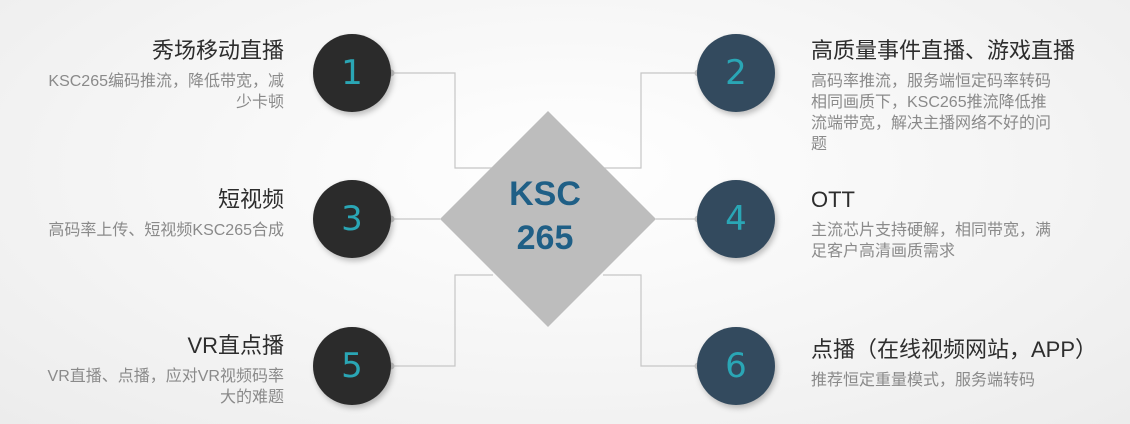 This screenshot has height=424, width=1130. What do you see at coordinates (954, 349) in the screenshot?
I see `item-6-title: 点播（在线视频网站，APP）` at bounding box center [954, 349].